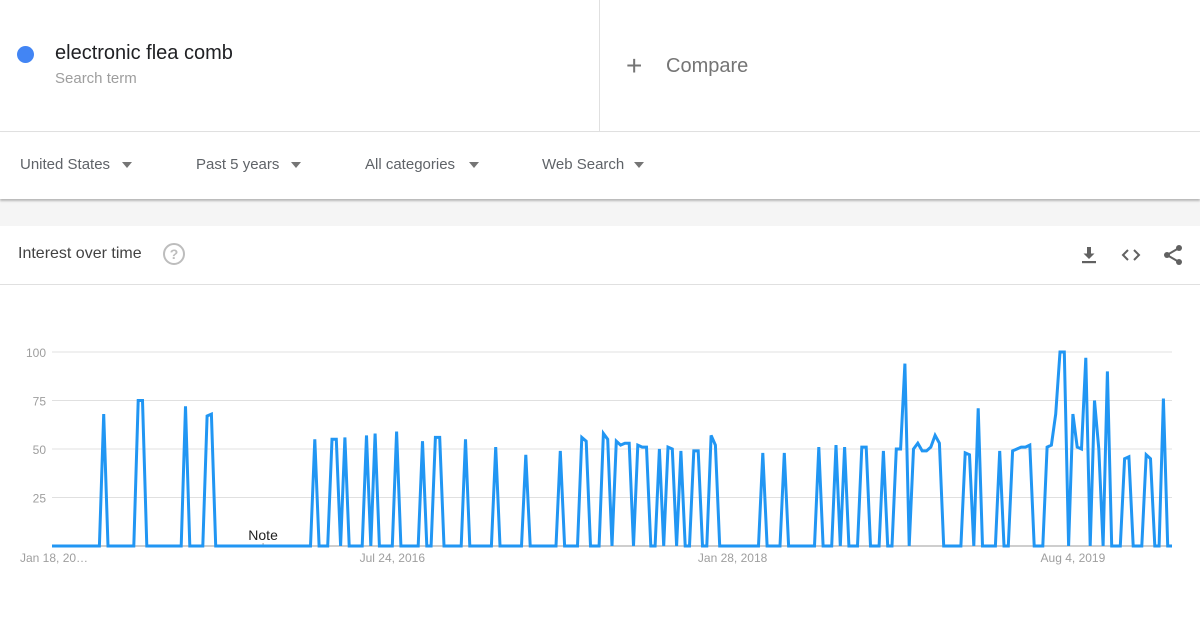  I want to click on filter-time-range: Past 5 years, so click(249, 164).